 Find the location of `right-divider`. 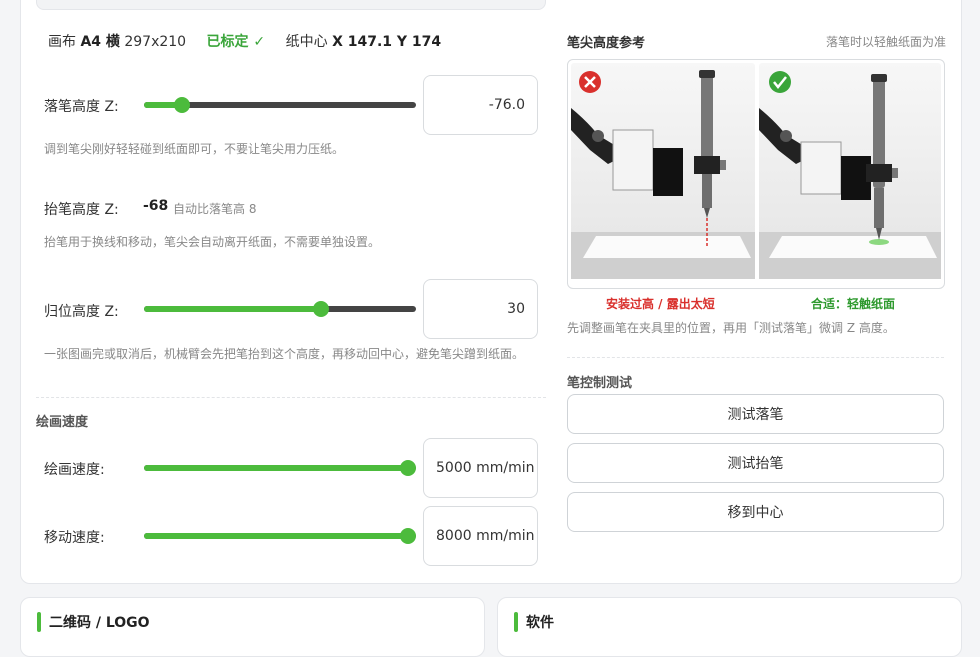

right-divider is located at coordinates (755, 357).